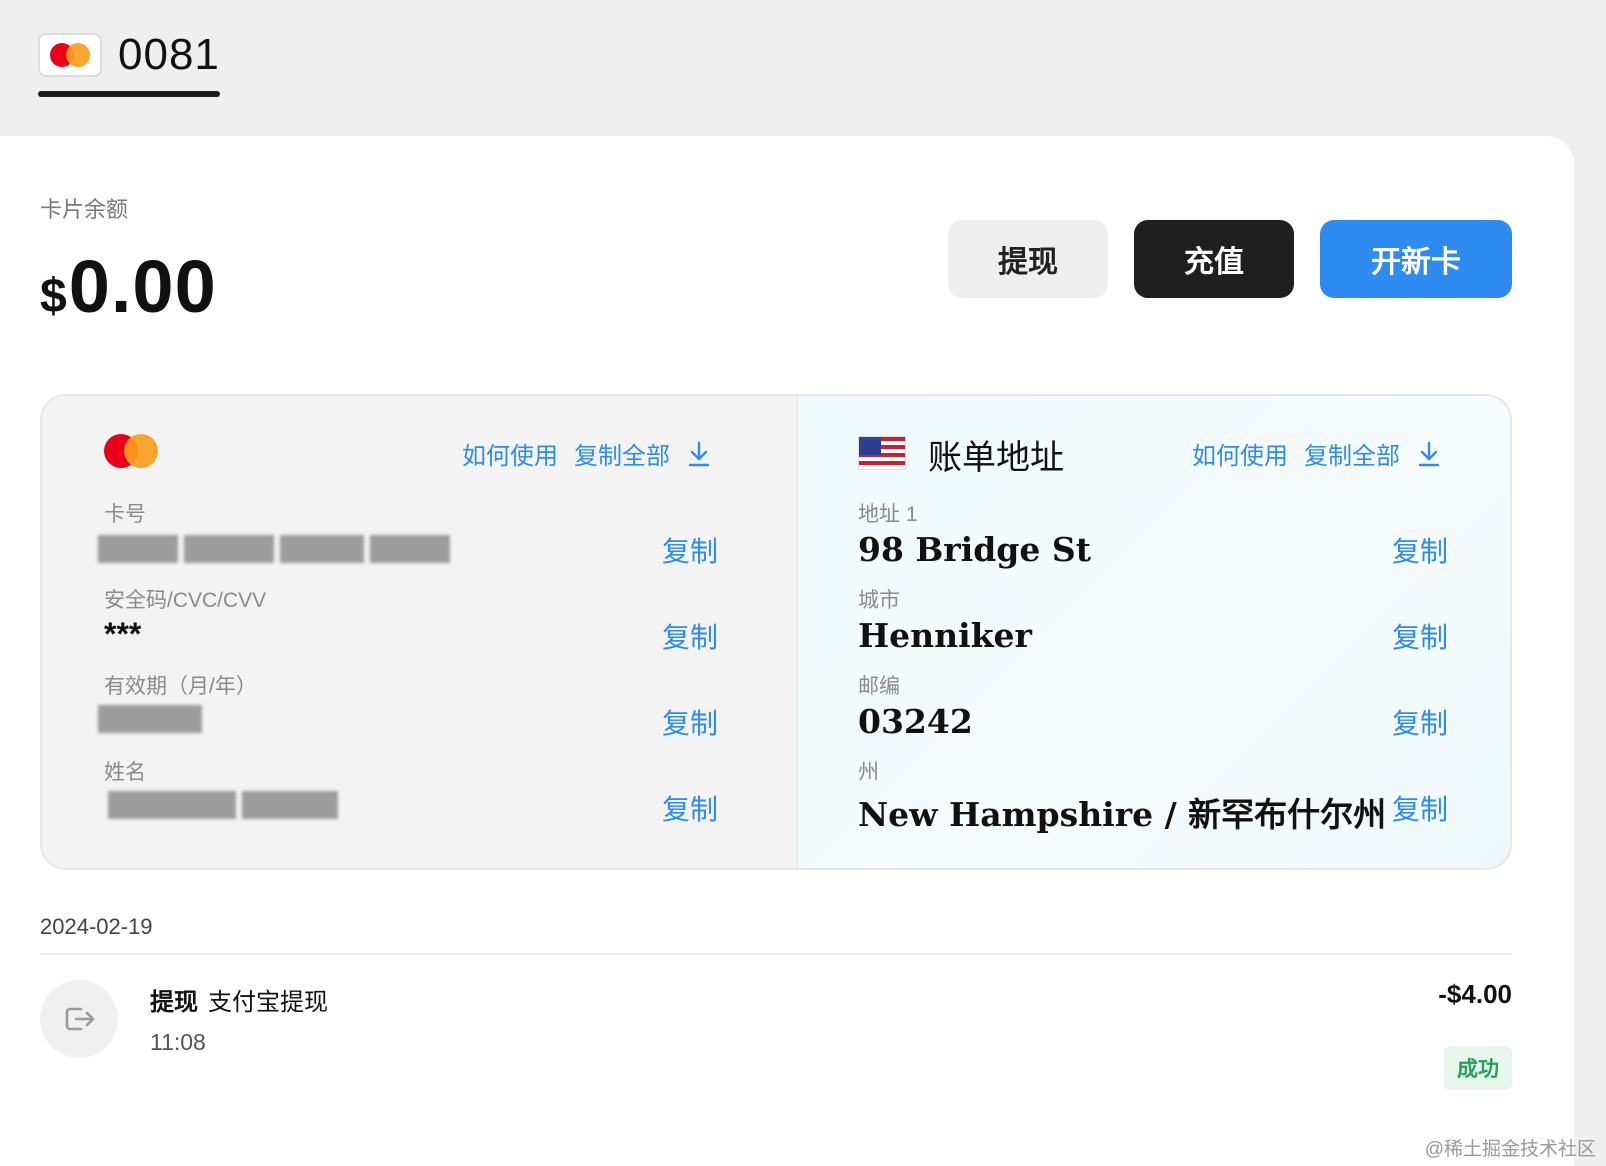 The height and width of the screenshot is (1166, 1606). Describe the element at coordinates (882, 453) in the screenshot. I see `us-flag-icon` at that location.